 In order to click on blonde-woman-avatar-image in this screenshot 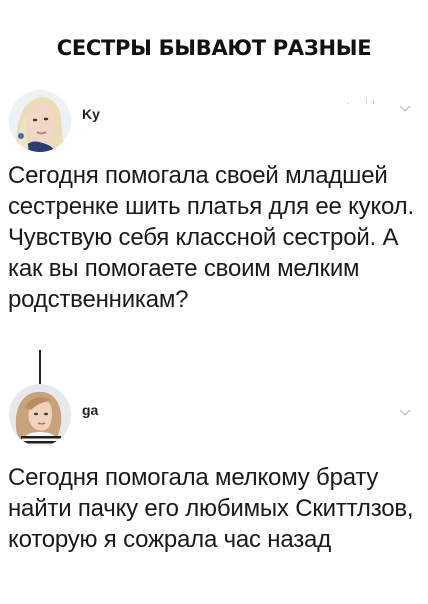, I will do `click(40, 121)`.